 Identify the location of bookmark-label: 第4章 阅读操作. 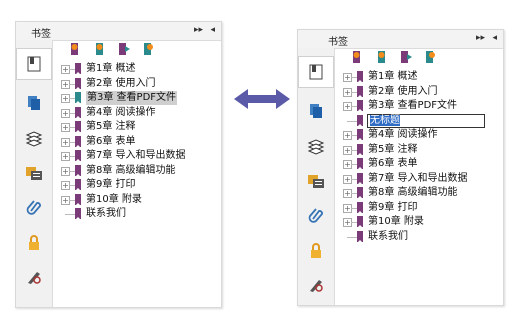
(403, 134).